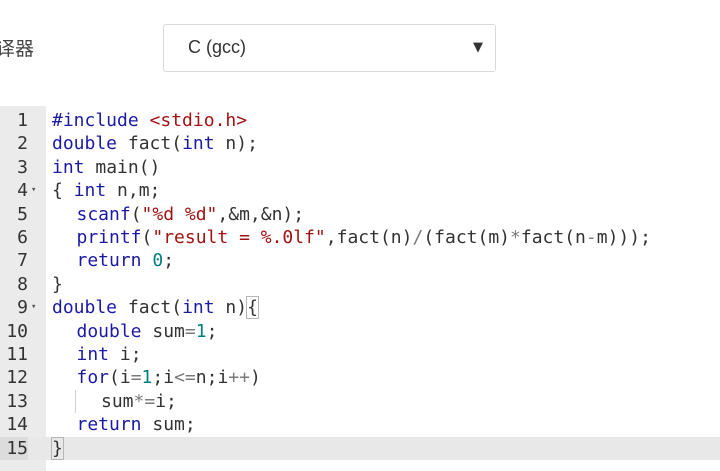  What do you see at coordinates (14, 448) in the screenshot?
I see `line-number: 15` at bounding box center [14, 448].